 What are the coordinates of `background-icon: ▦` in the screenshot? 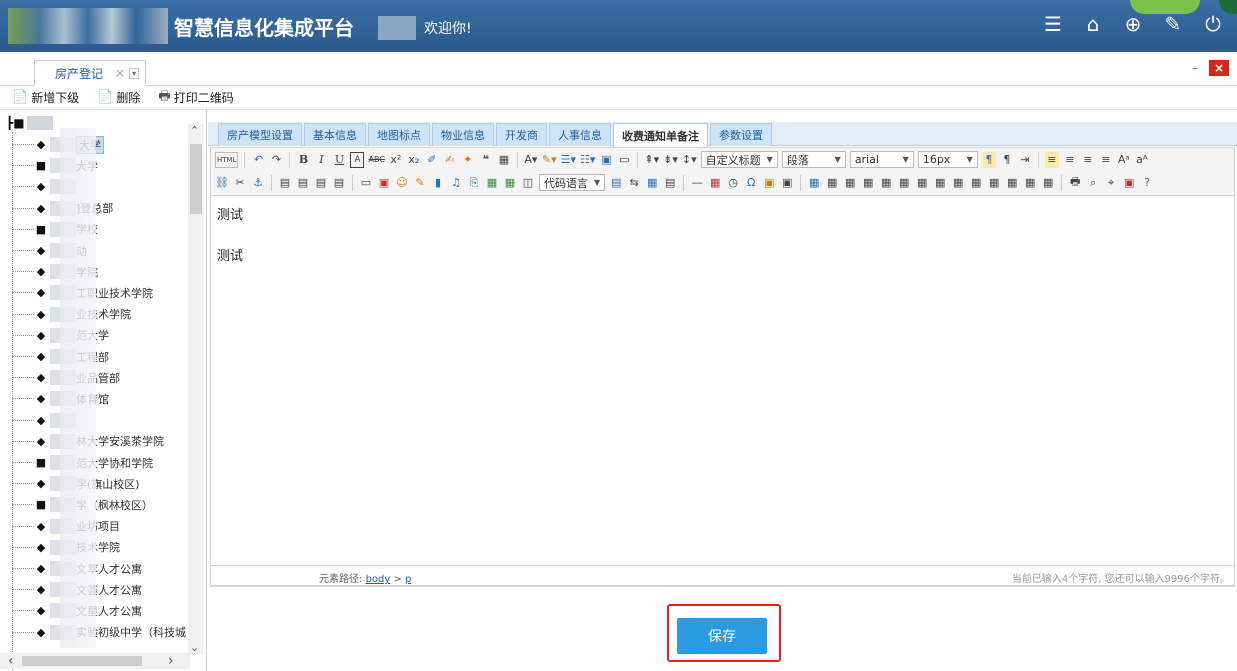 It's located at (652, 183).